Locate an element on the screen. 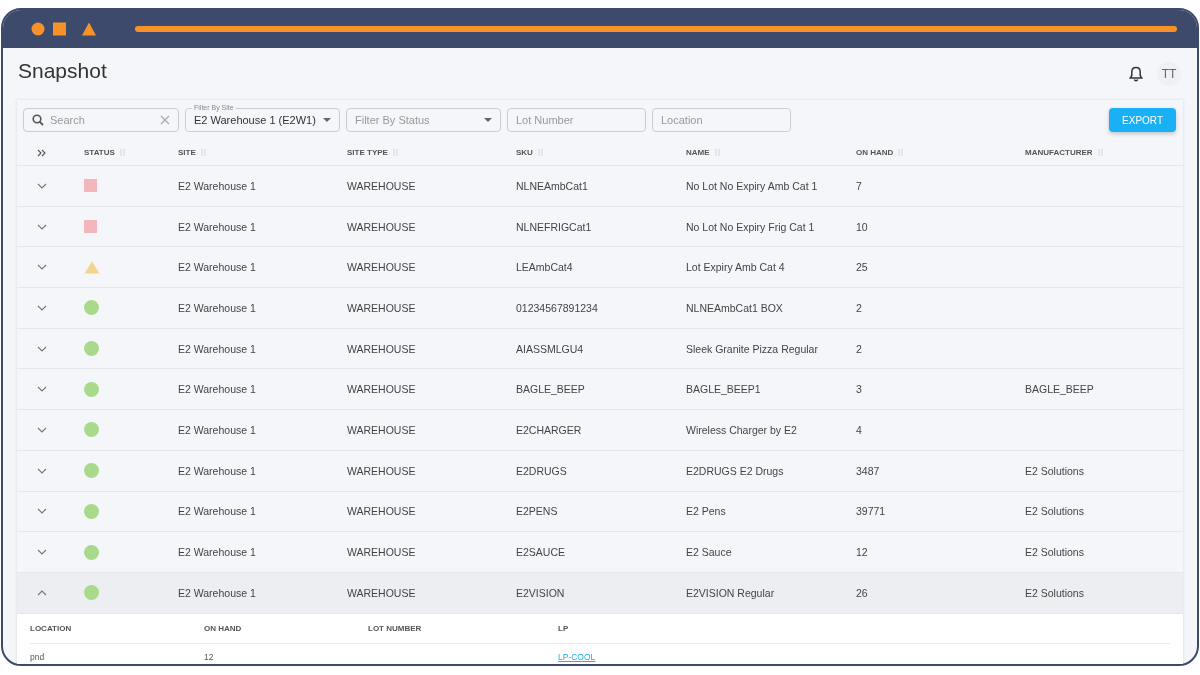  search-placeholder: Search is located at coordinates (68, 120).